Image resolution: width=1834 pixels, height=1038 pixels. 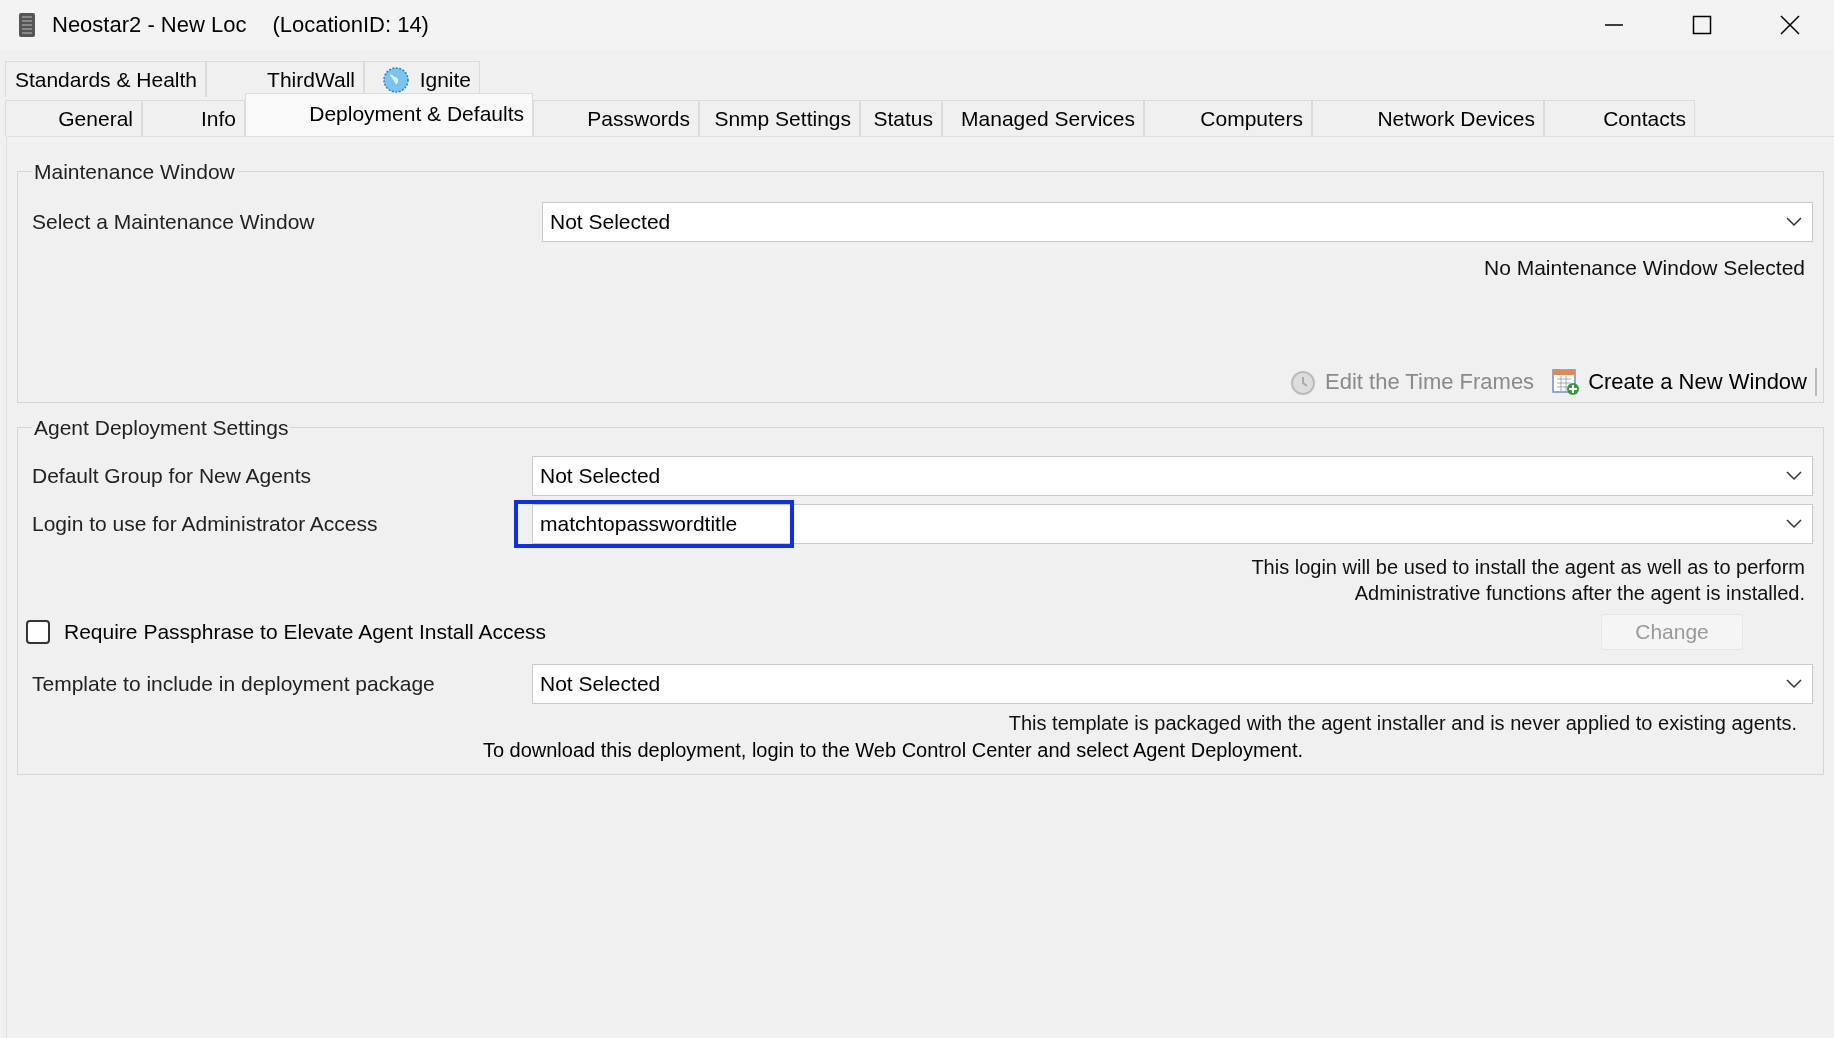 What do you see at coordinates (1177, 222) in the screenshot?
I see `maintenance-window-dropdown: Not Selected` at bounding box center [1177, 222].